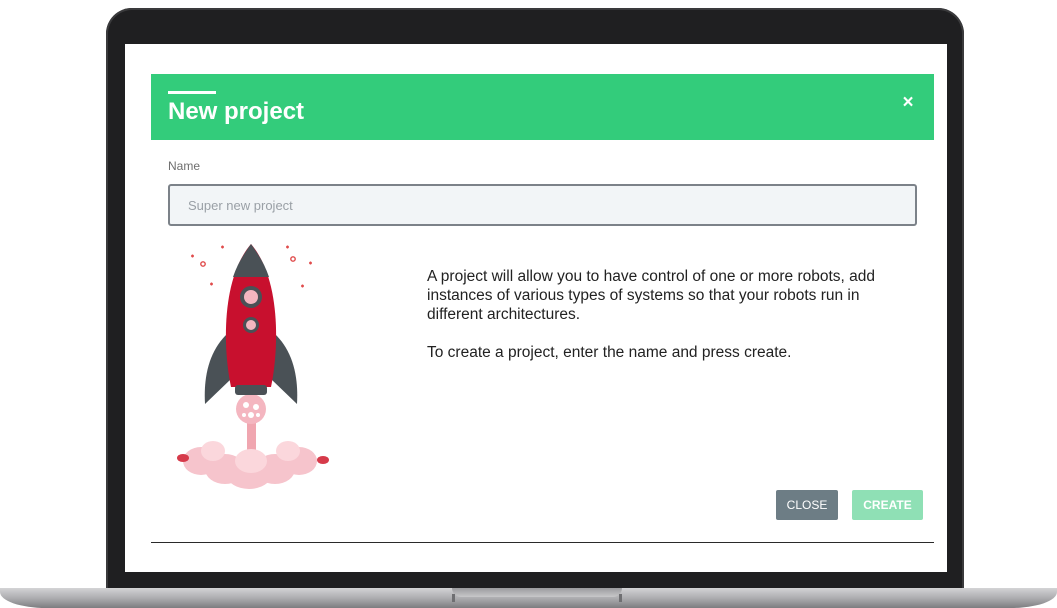  I want to click on project-name-input, so click(542, 205).